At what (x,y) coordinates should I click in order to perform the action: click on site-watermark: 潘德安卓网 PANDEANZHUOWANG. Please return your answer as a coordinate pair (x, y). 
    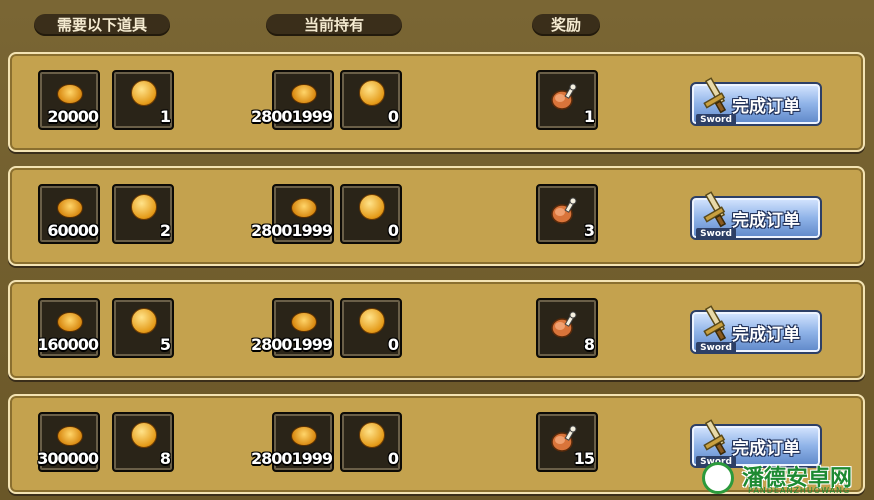
    Looking at the image, I should click on (785, 478).